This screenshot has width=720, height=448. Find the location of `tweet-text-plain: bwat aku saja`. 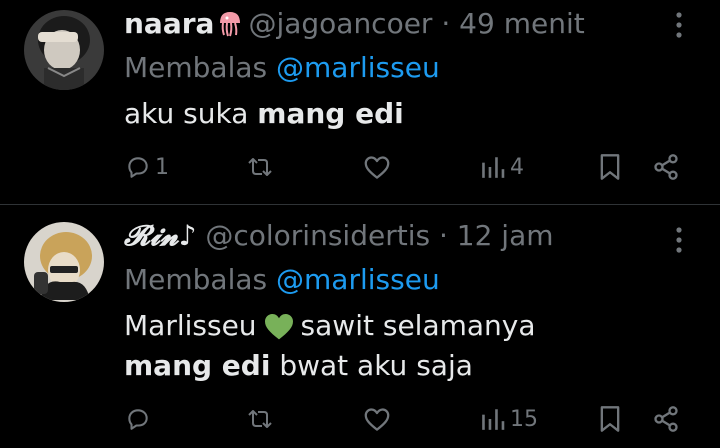

tweet-text-plain: bwat aku saja is located at coordinates (371, 365).